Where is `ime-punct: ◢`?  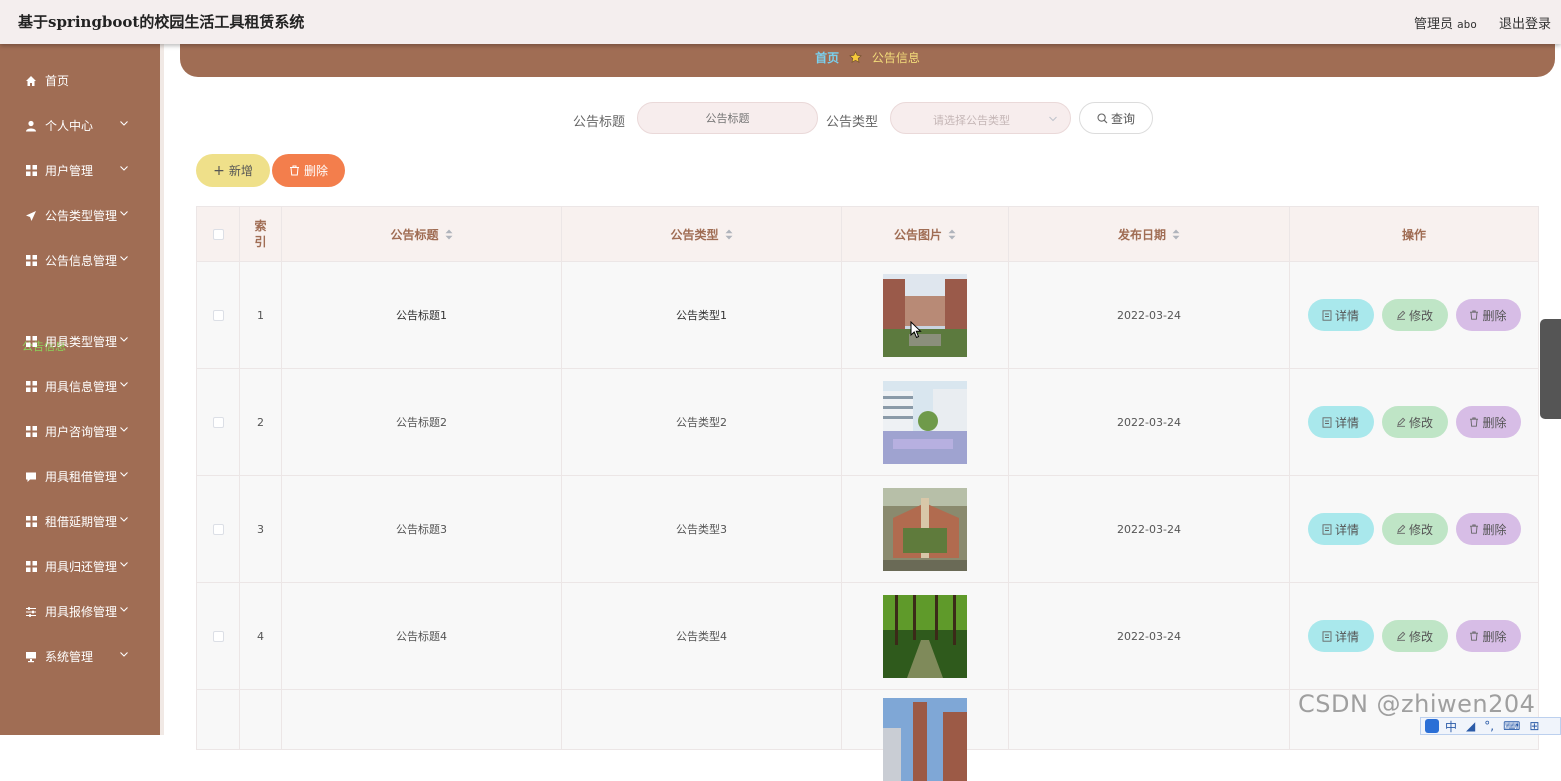
ime-punct: ◢ is located at coordinates (1470, 726).